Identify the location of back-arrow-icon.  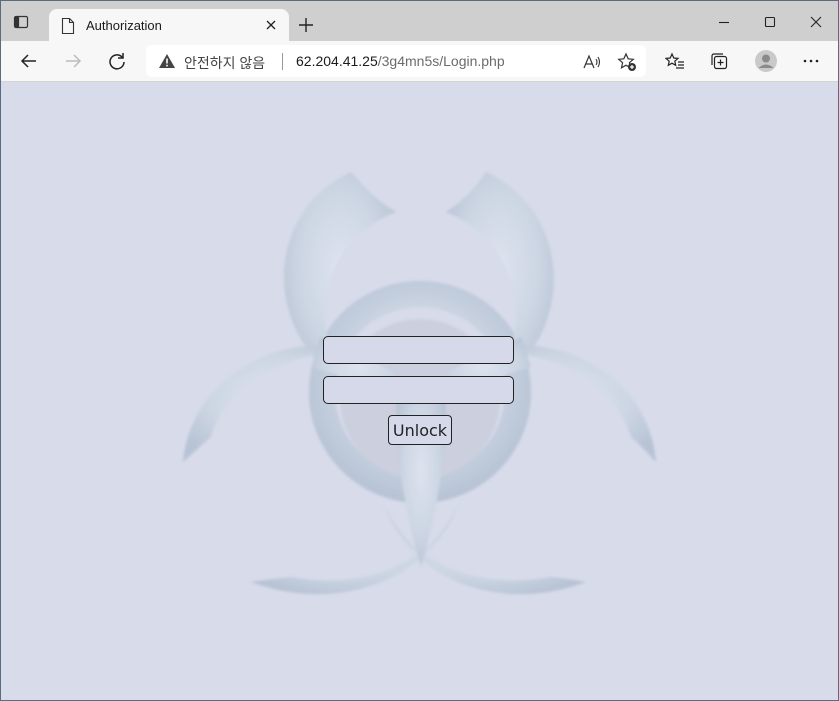
(29, 61).